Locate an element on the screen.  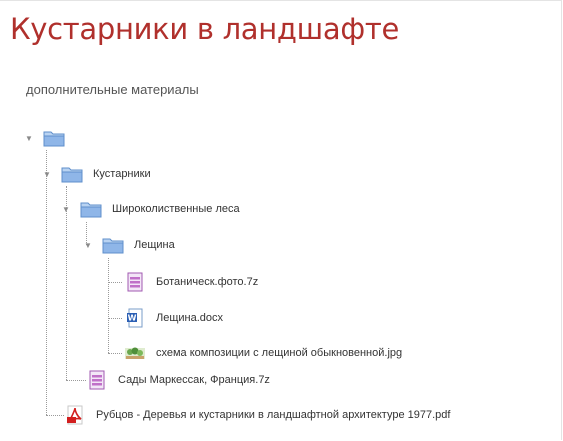
folder-label-broadleaf: Широколиственные леса is located at coordinates (176, 209).